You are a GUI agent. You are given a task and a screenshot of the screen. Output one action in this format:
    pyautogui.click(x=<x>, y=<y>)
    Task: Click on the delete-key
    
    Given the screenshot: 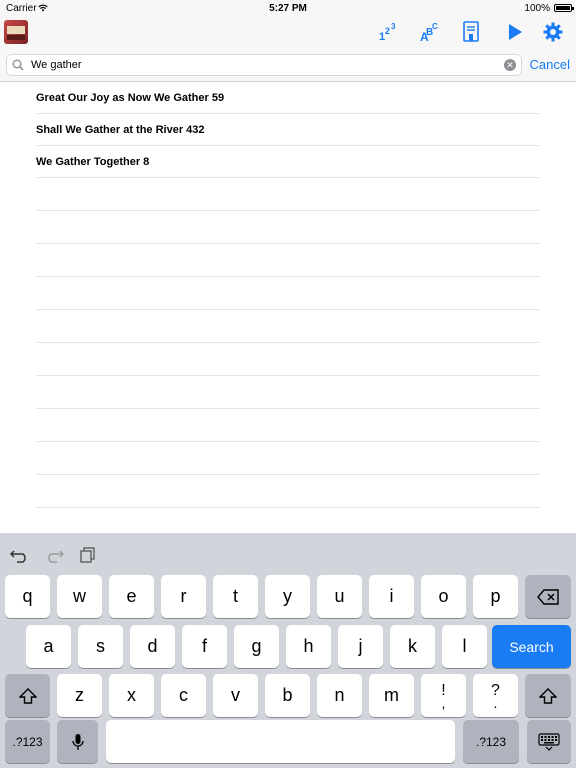 What is the action you would take?
    pyautogui.click(x=548, y=596)
    